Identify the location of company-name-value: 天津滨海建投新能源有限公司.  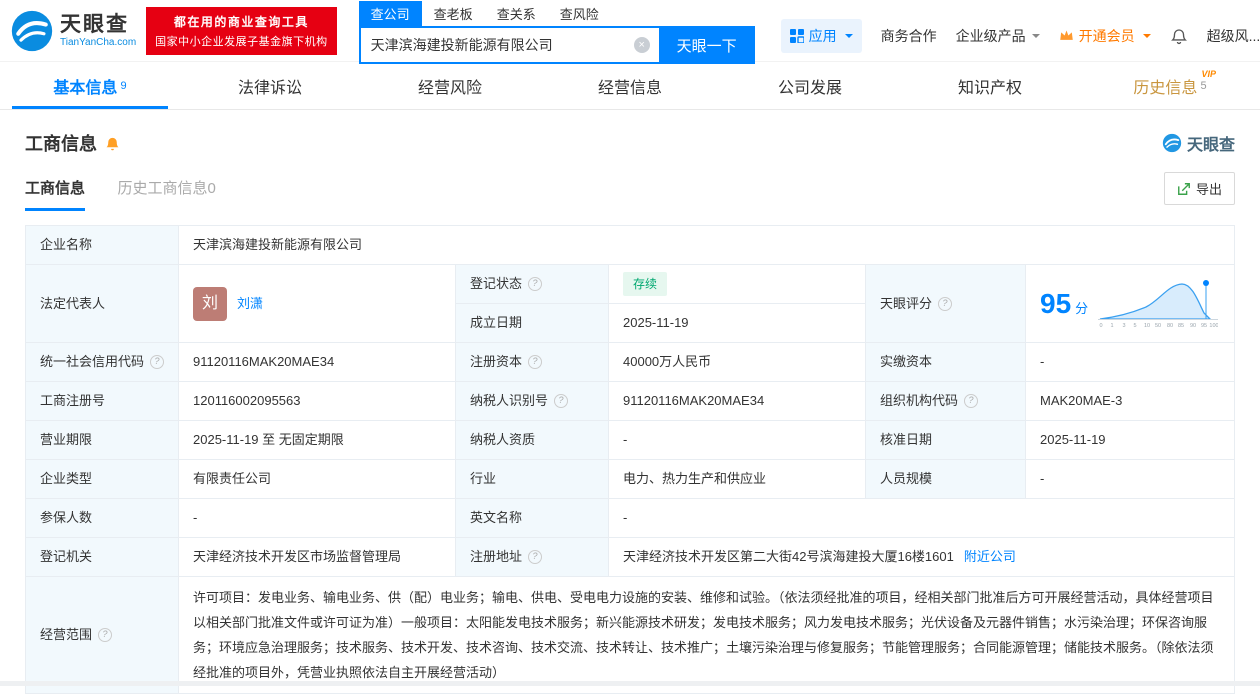
(706, 245).